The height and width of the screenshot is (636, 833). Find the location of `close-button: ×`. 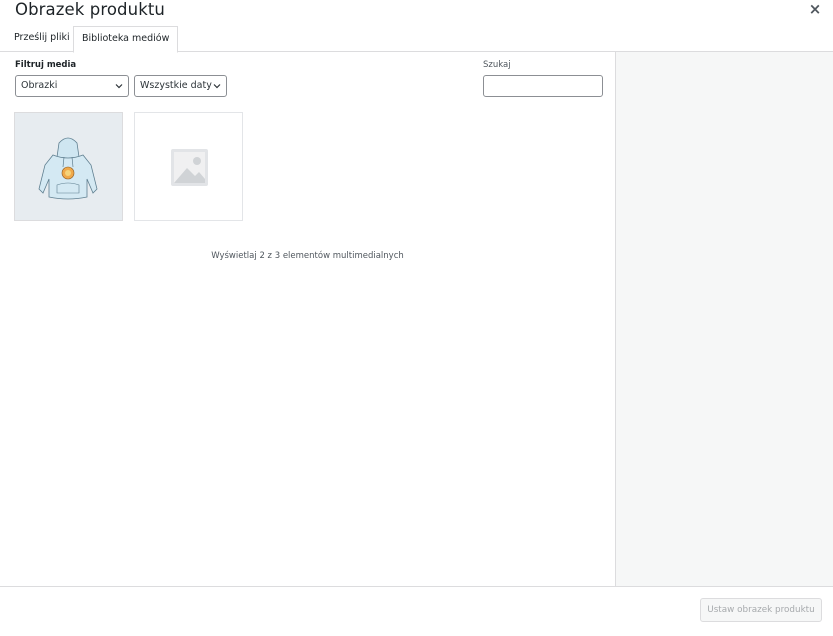

close-button: × is located at coordinates (815, 9).